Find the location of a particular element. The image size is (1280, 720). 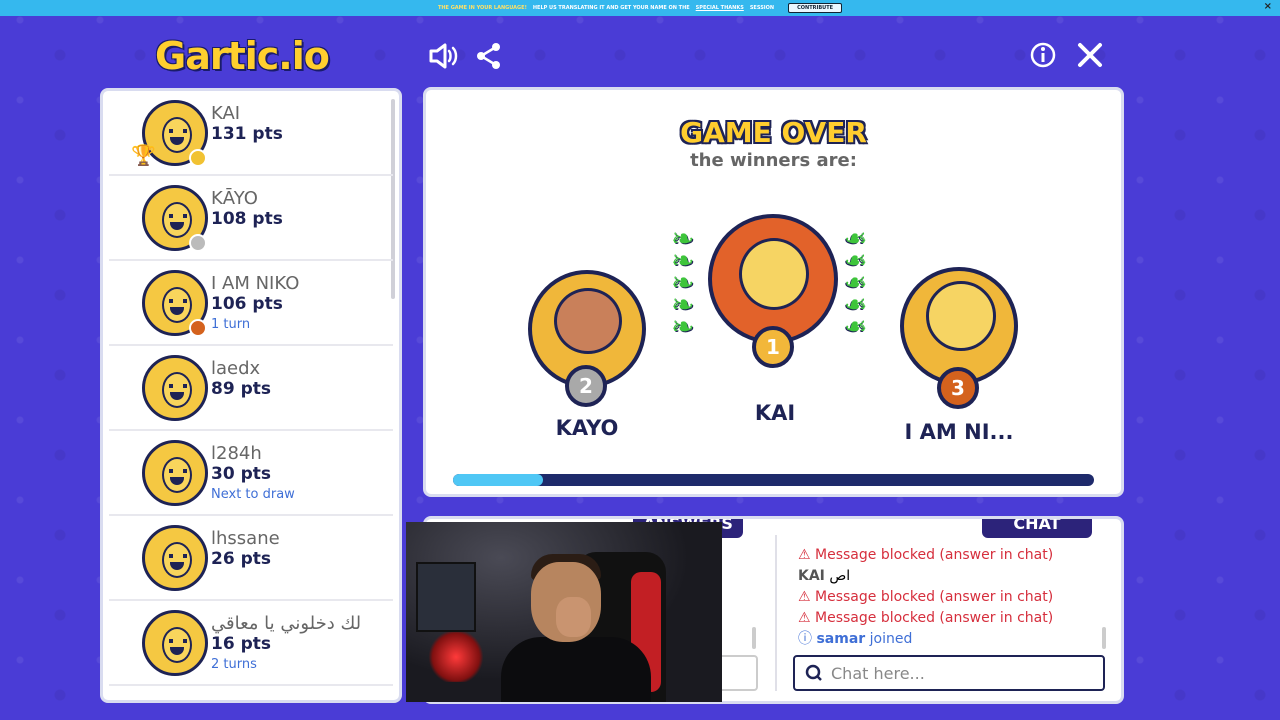

player-status: 2 turns is located at coordinates (234, 664).